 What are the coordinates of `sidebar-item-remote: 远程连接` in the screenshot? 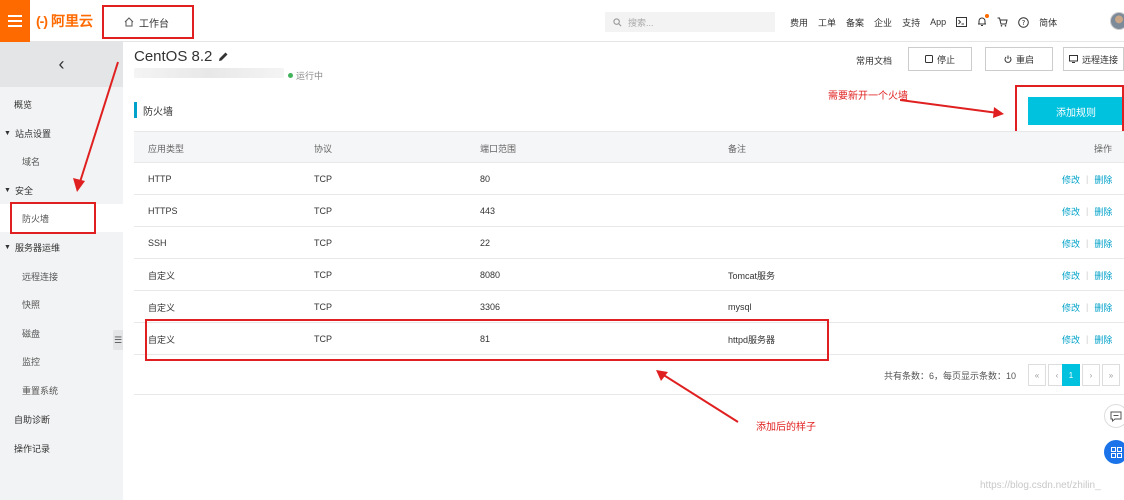 It's located at (61, 276).